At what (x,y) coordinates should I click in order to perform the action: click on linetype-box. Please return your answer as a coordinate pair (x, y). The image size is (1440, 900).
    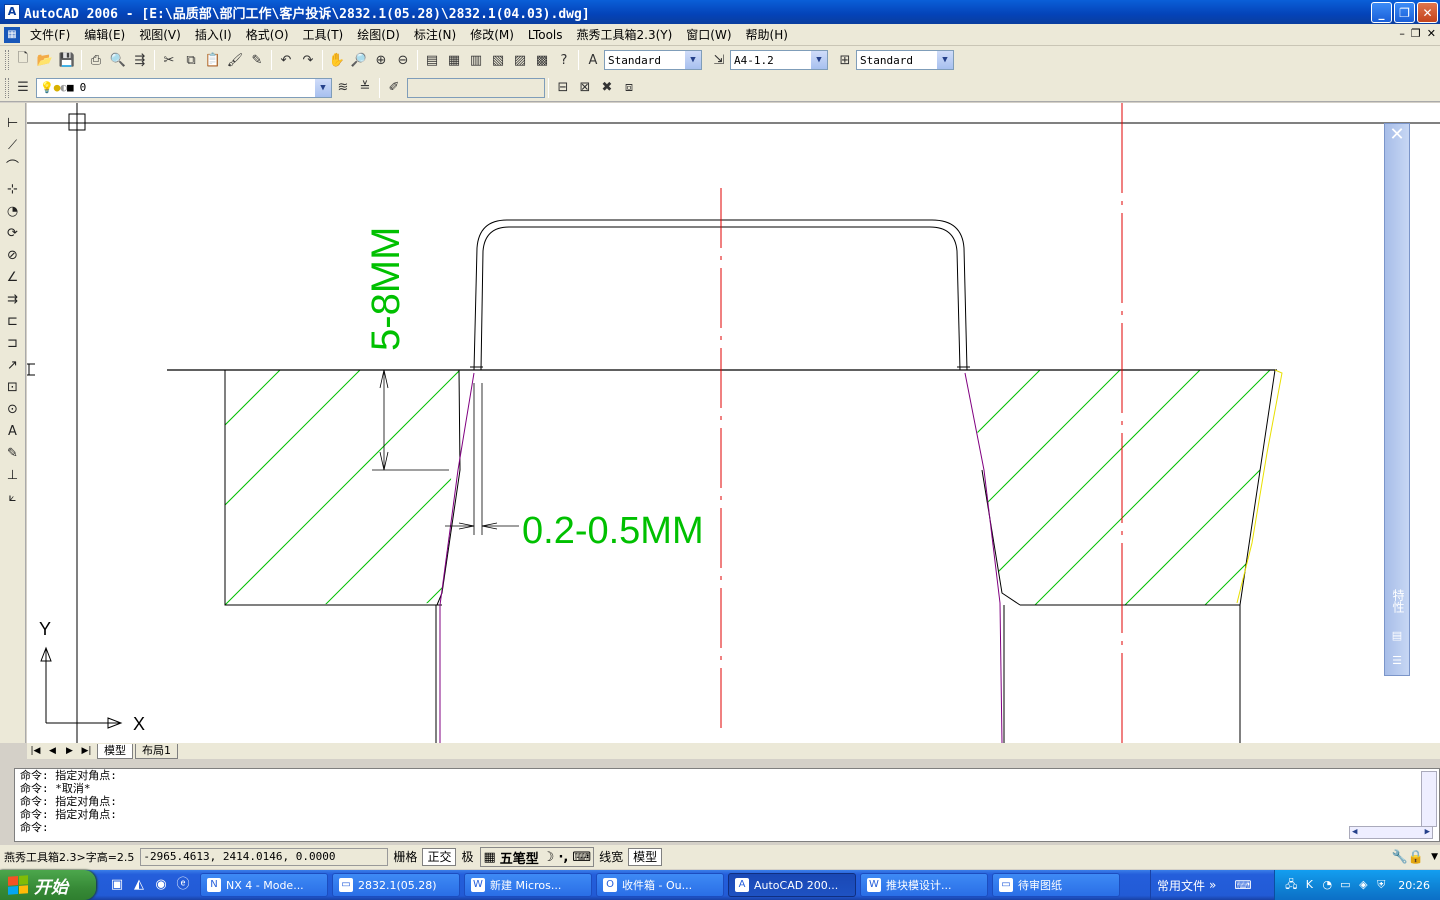
    Looking at the image, I should click on (476, 87).